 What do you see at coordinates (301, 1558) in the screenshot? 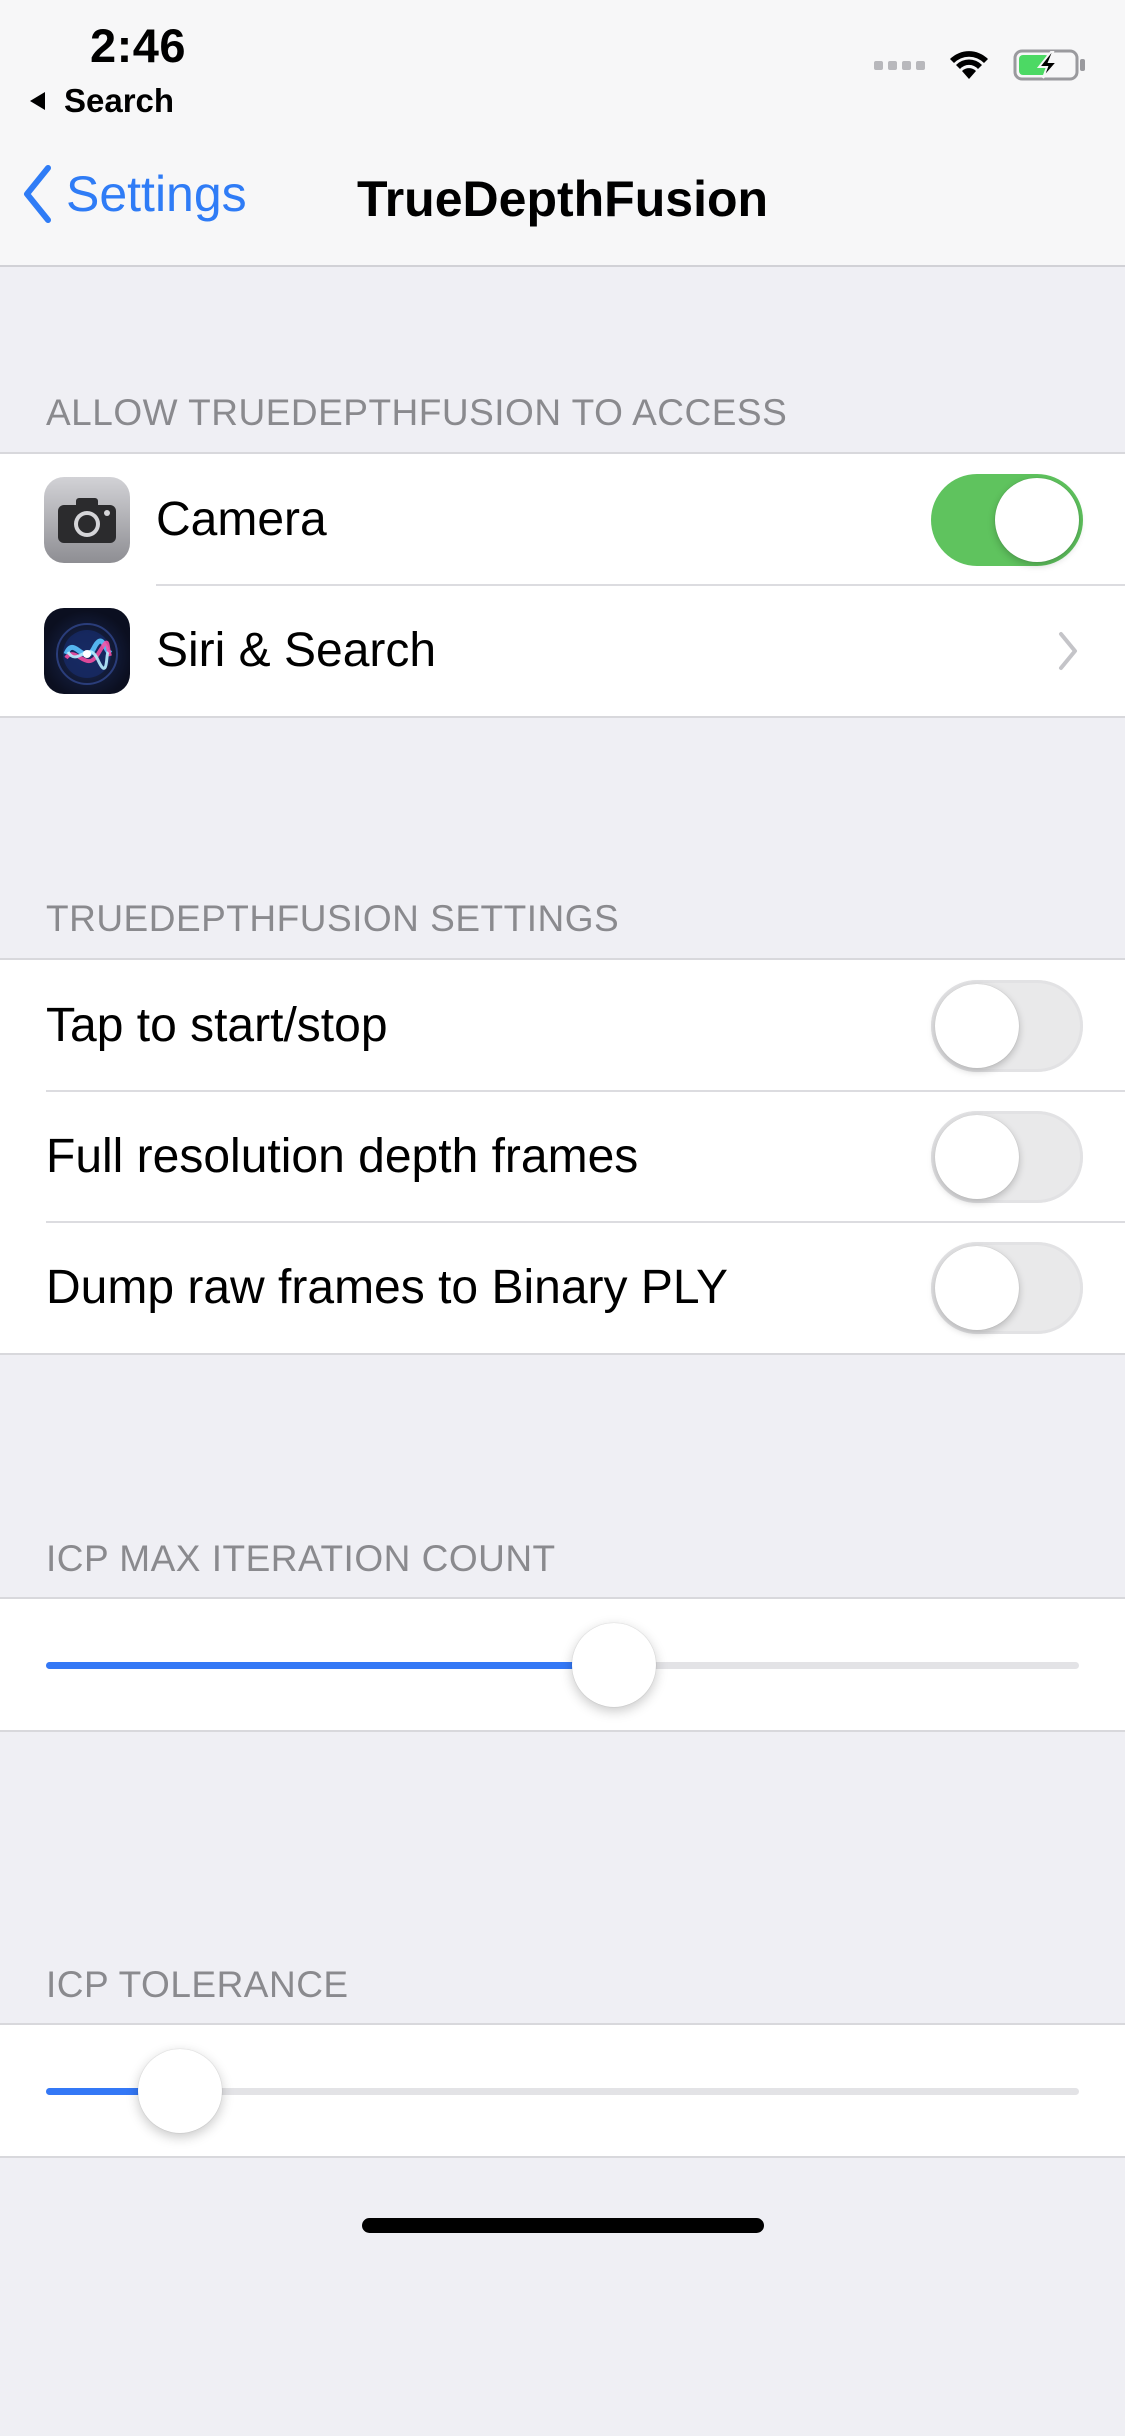
I see `icp-max-iteration-header: ICP MAX ITERATION COUNT` at bounding box center [301, 1558].